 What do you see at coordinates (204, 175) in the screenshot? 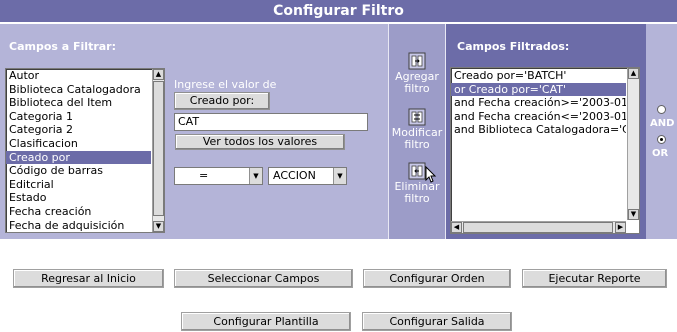
I see `operator-value: =` at bounding box center [204, 175].